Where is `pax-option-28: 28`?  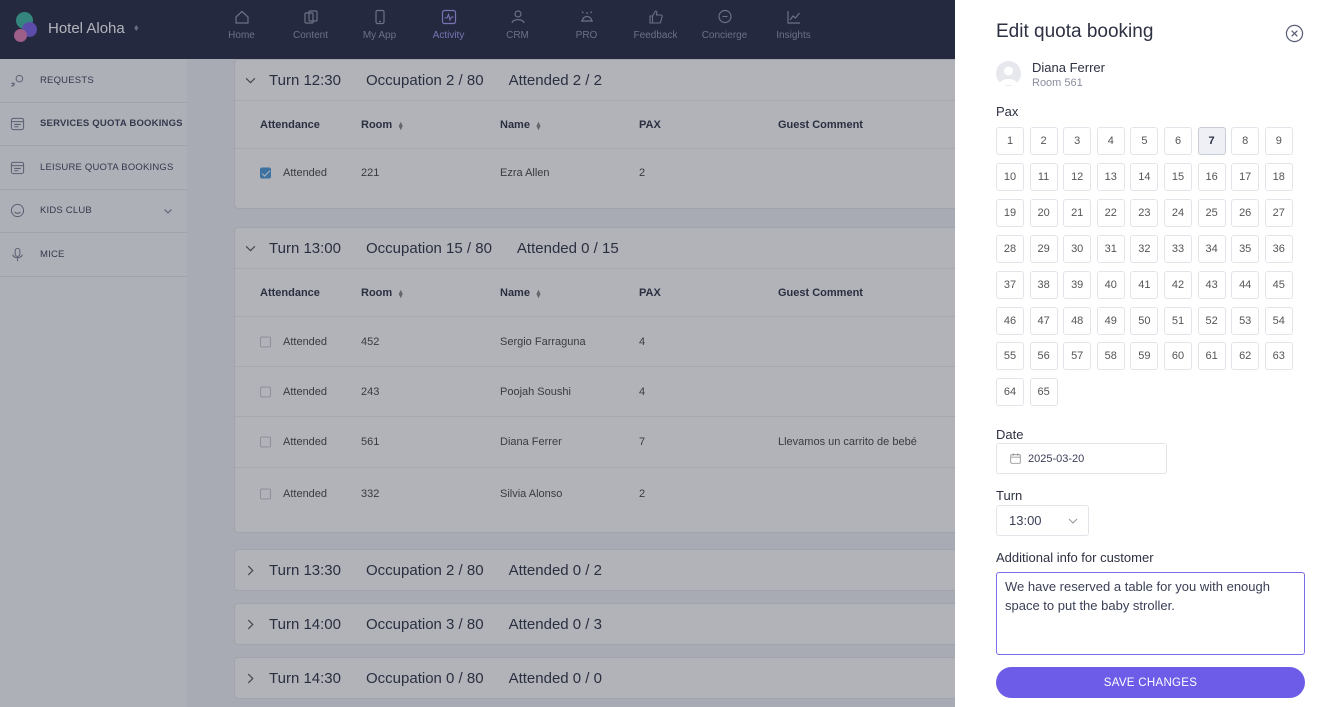 pax-option-28: 28 is located at coordinates (1010, 248).